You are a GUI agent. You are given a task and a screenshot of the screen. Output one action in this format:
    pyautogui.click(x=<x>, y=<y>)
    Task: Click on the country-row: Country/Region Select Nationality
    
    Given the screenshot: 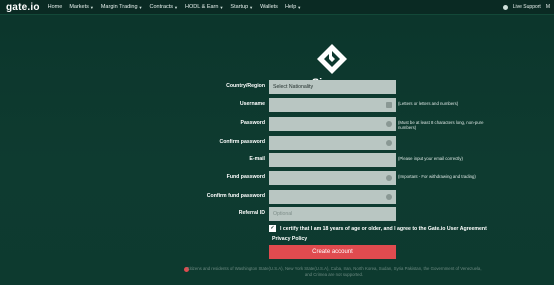 What is the action you would take?
    pyautogui.click(x=277, y=87)
    